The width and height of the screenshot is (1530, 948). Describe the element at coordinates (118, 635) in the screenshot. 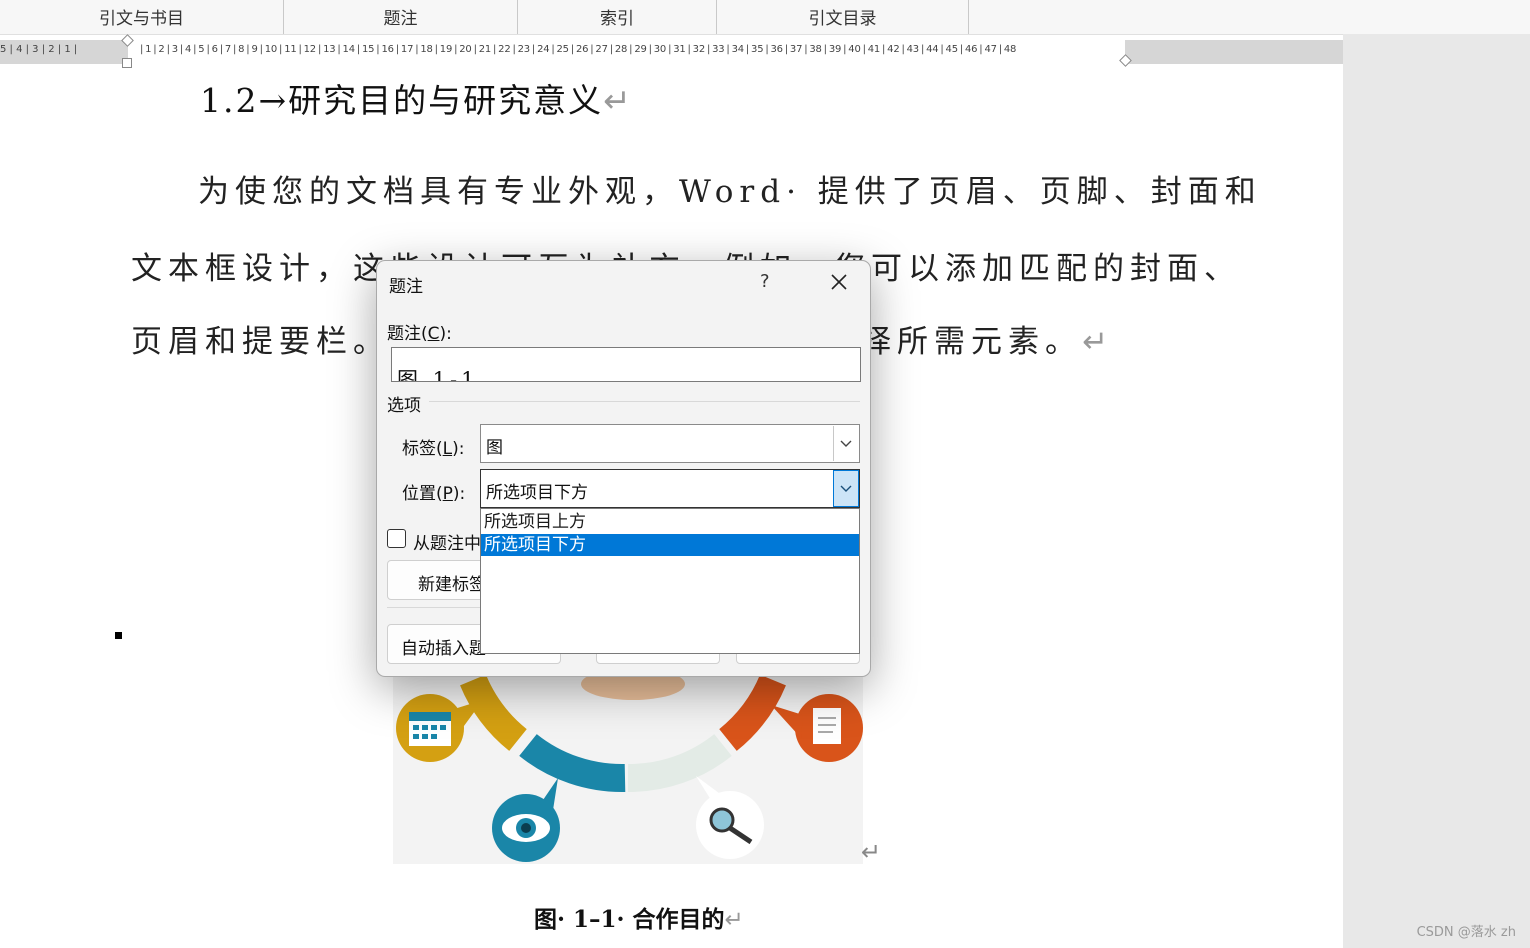

I see `anchor-marker` at that location.